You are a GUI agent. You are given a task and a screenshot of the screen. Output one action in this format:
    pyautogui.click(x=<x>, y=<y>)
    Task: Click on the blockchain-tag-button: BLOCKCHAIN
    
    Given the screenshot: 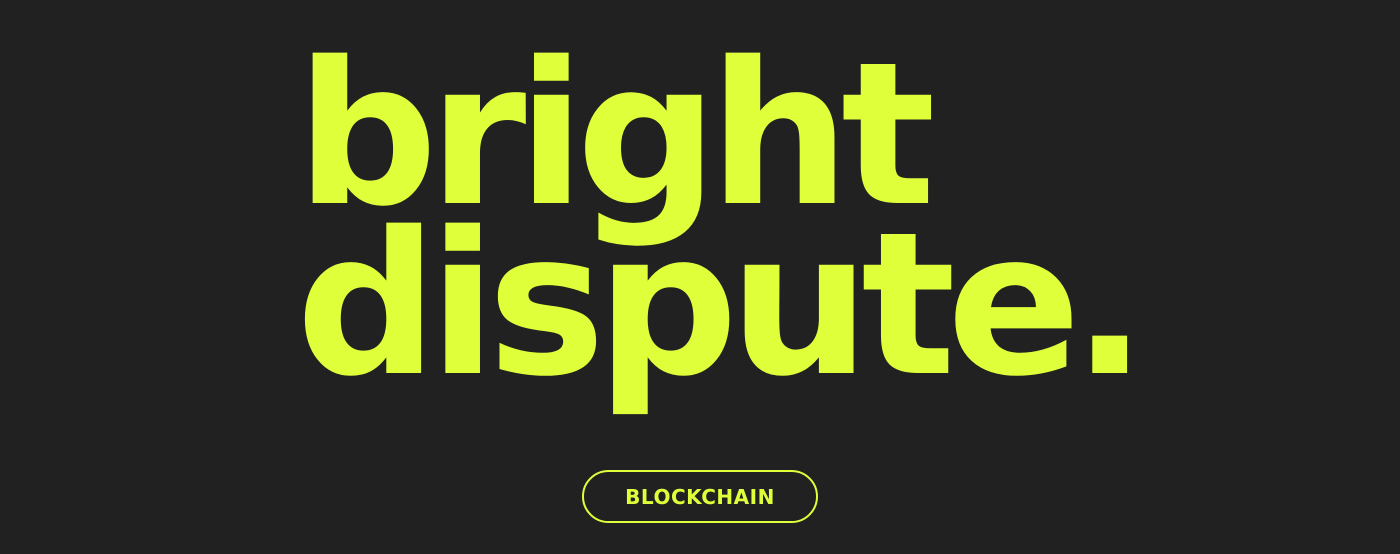 What is the action you would take?
    pyautogui.click(x=700, y=496)
    